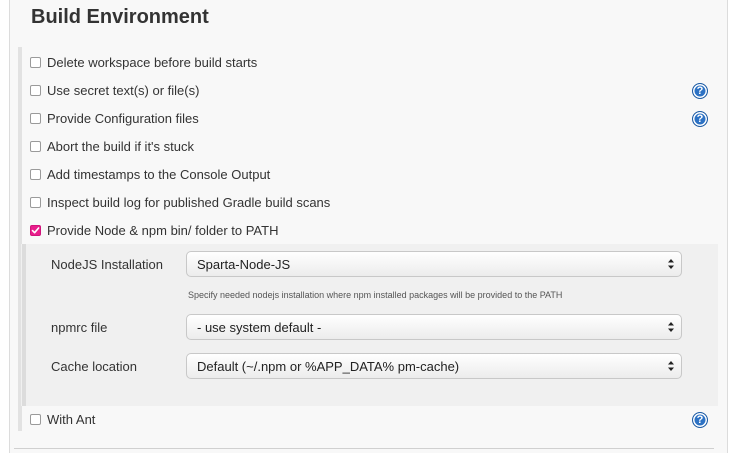 This screenshot has width=744, height=453. Describe the element at coordinates (434, 264) in the screenshot. I see `nodejs-installation-select: Sparta-Node-JS` at that location.